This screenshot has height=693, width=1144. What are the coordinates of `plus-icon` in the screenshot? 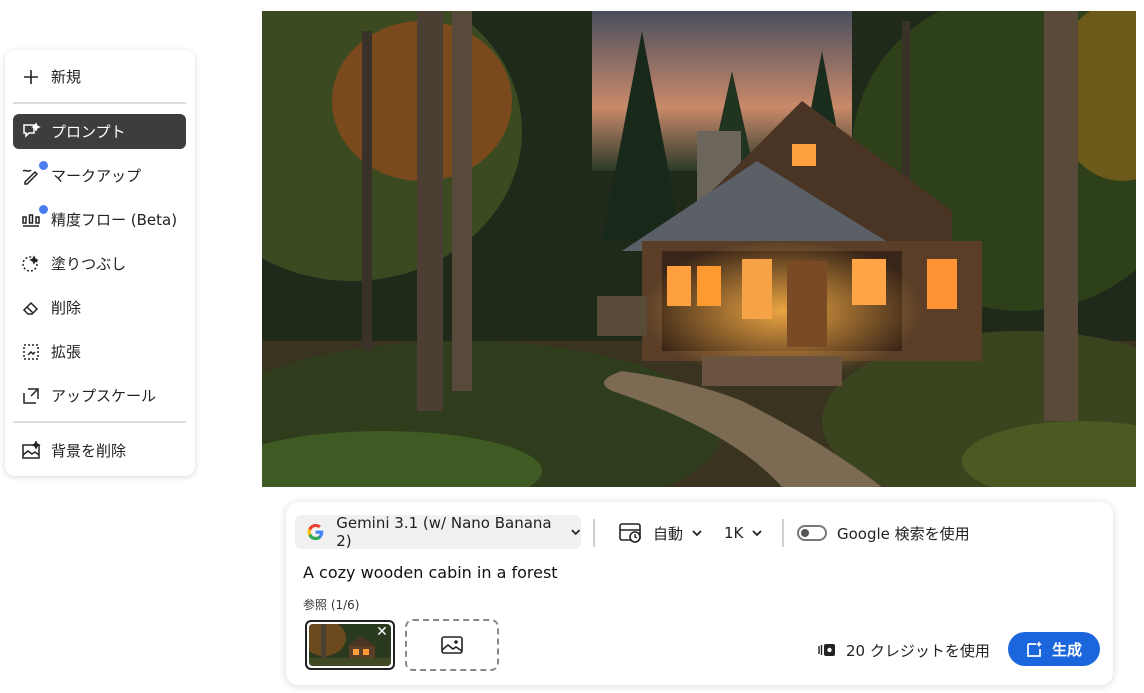 It's located at (31, 77).